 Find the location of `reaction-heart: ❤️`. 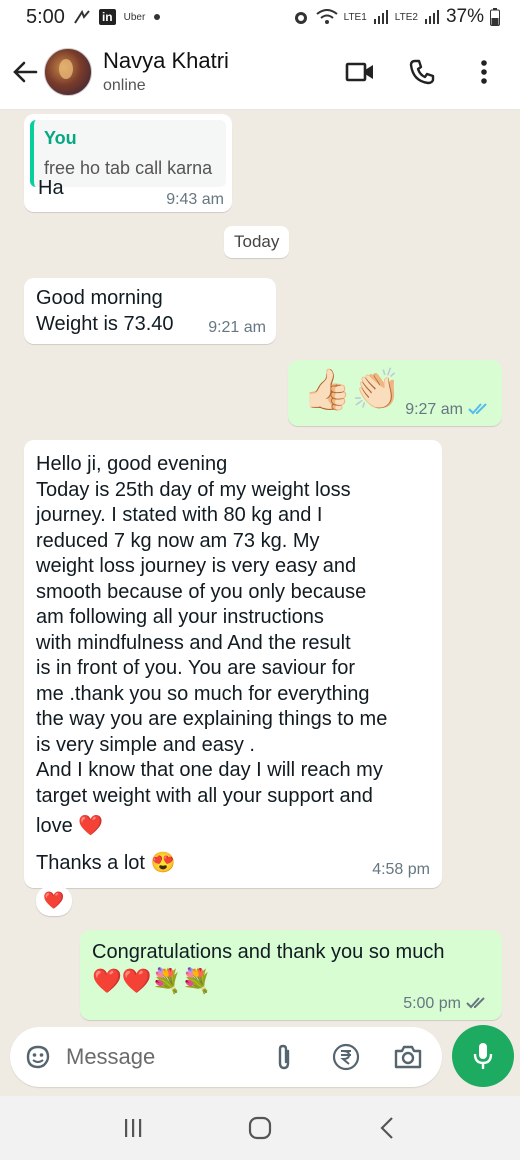

reaction-heart: ❤️ is located at coordinates (54, 901).